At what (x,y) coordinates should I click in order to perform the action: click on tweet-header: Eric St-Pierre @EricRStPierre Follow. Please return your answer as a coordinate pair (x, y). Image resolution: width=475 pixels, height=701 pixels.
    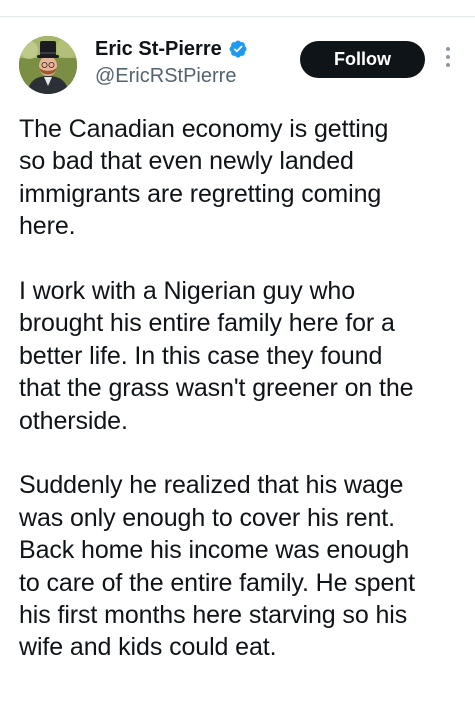
    Looking at the image, I should click on (237, 50).